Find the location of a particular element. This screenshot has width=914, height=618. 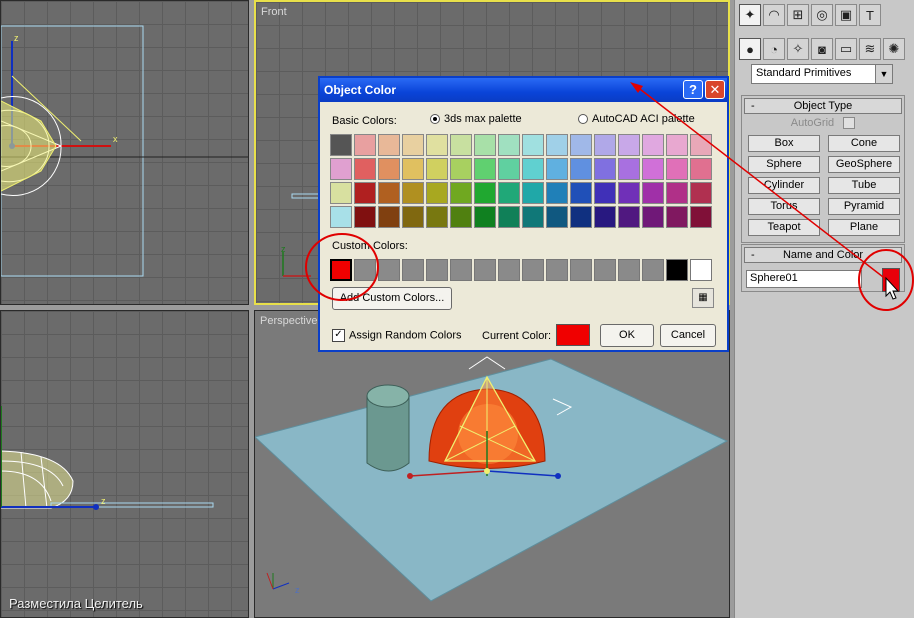

geosphere-button: GeoSphere is located at coordinates (864, 164).